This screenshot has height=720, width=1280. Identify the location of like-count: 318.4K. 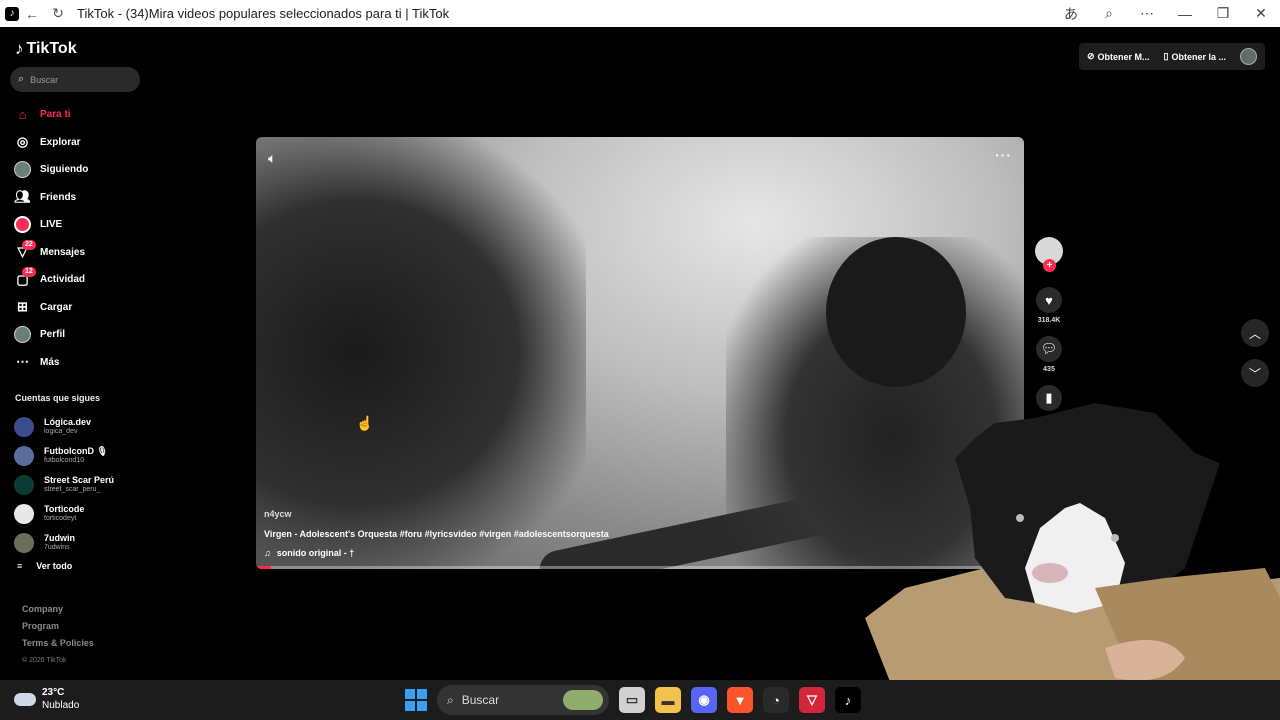
(1049, 320).